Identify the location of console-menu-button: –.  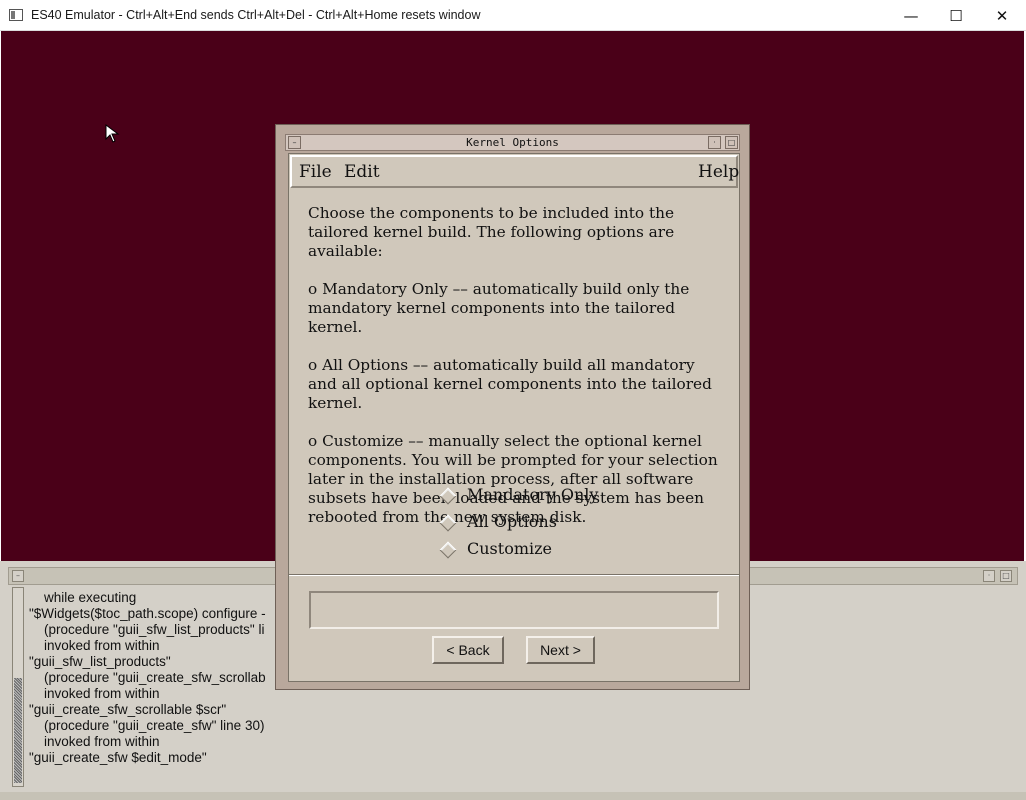
(18, 576).